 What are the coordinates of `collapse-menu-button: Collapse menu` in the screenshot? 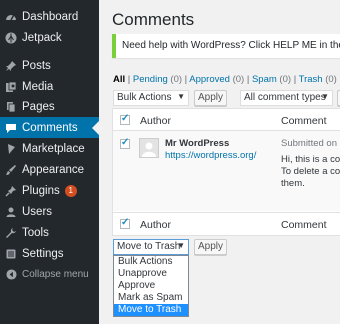 It's located at (49, 274).